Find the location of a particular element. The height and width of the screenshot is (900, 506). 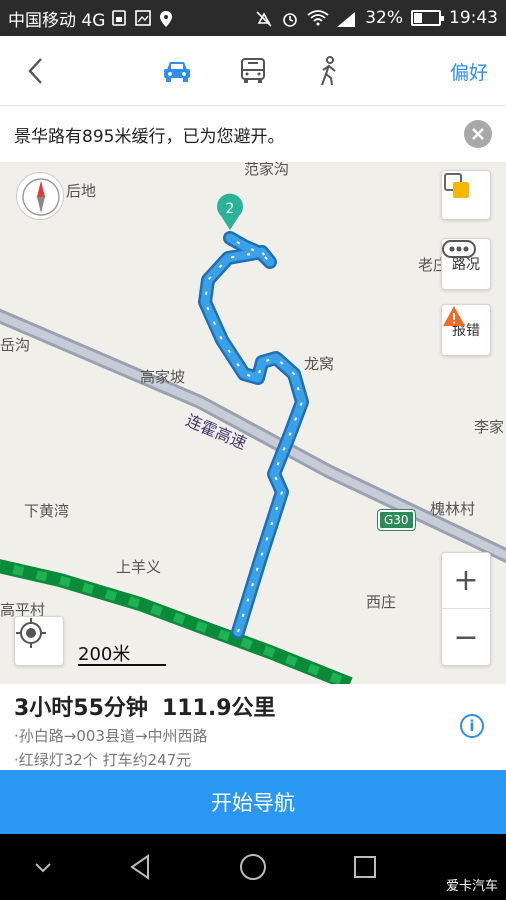

layers-button is located at coordinates (466, 195).